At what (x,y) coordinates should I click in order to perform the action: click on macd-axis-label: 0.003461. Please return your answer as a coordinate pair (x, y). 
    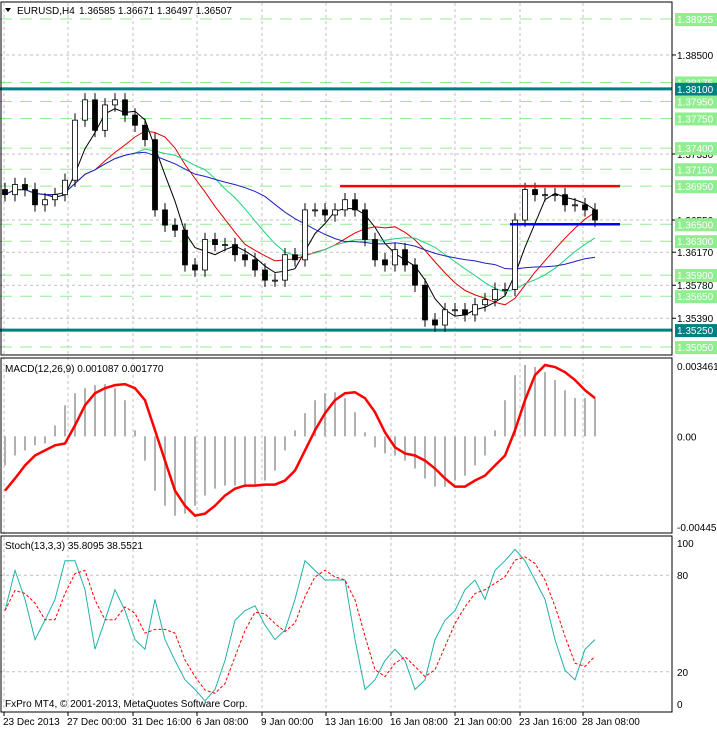
    Looking at the image, I should click on (697, 367).